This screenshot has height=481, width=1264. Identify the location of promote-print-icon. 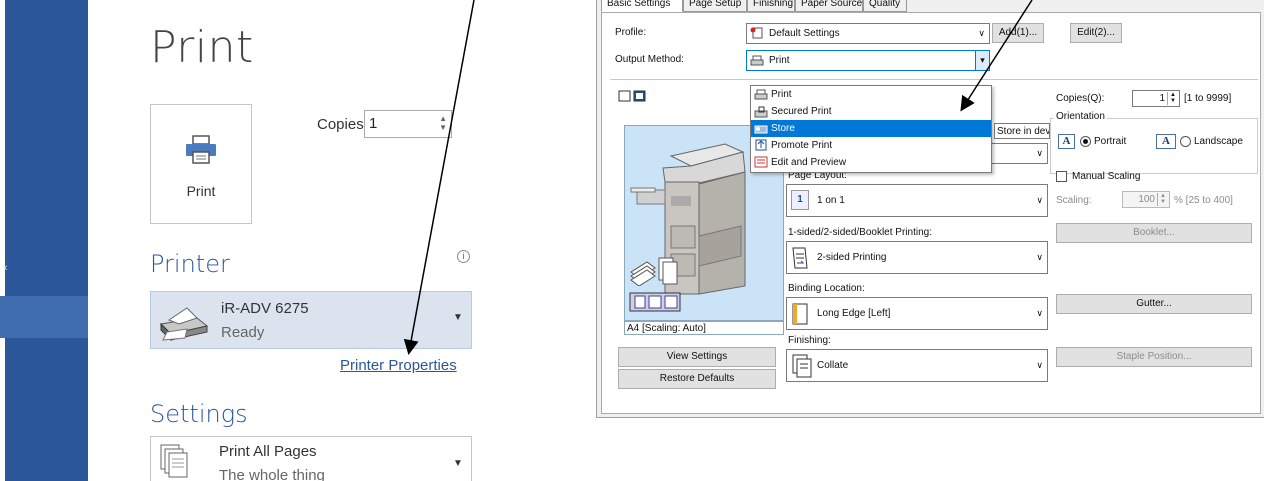
(761, 145).